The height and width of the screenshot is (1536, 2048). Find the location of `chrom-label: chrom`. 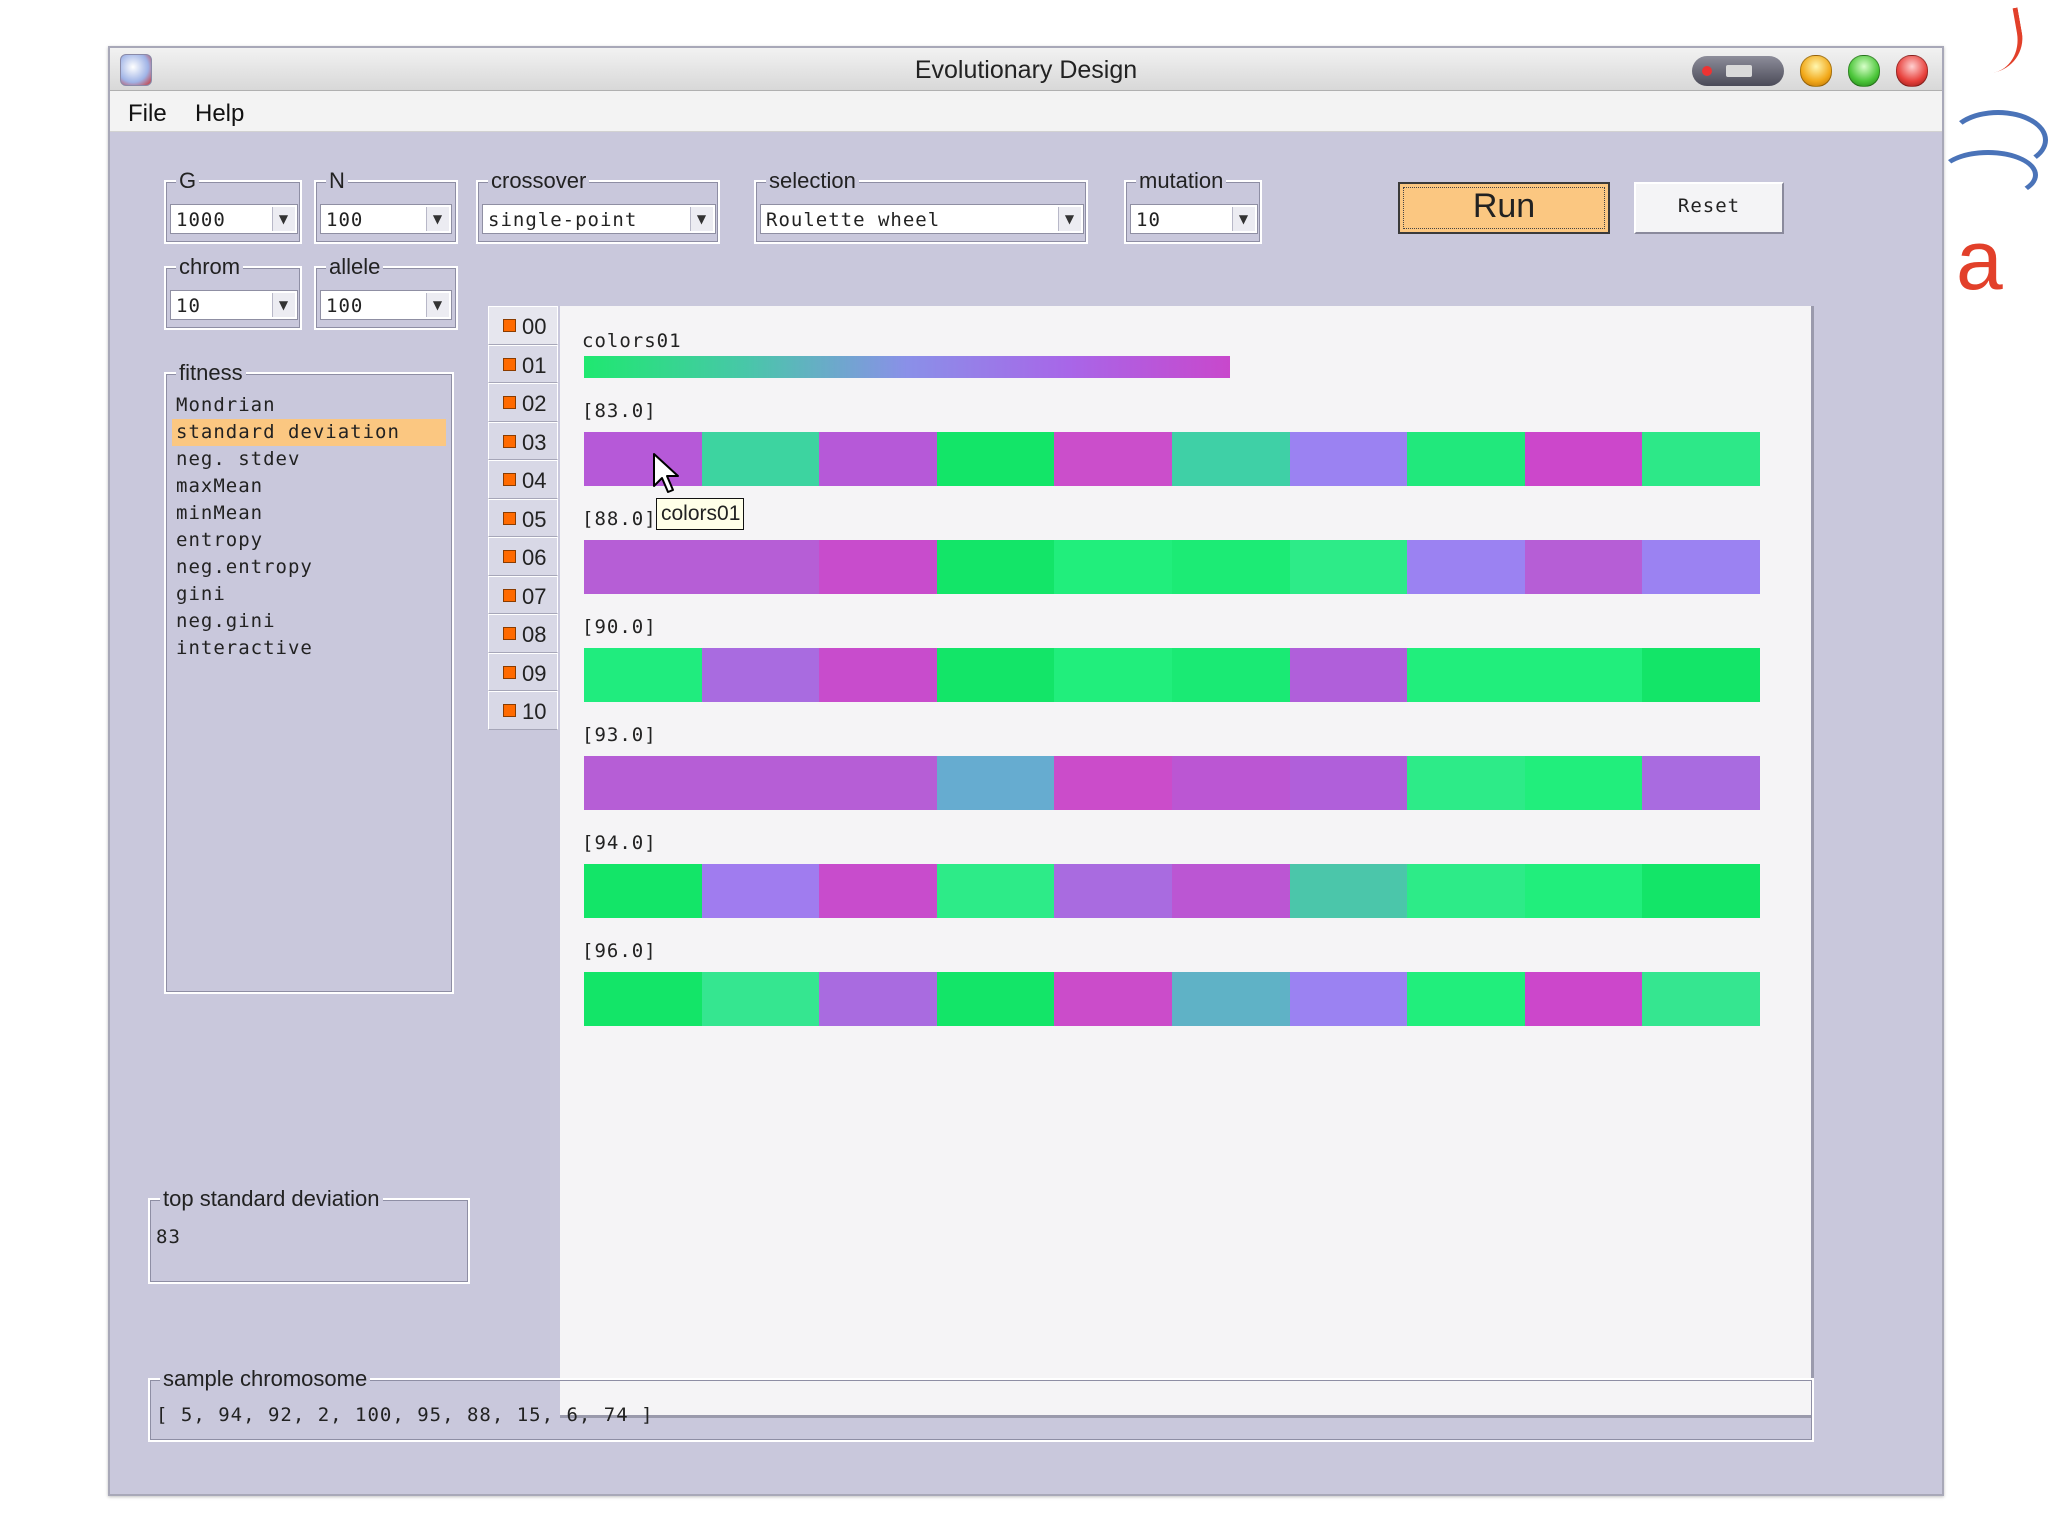

chrom-label: chrom is located at coordinates (210, 267).